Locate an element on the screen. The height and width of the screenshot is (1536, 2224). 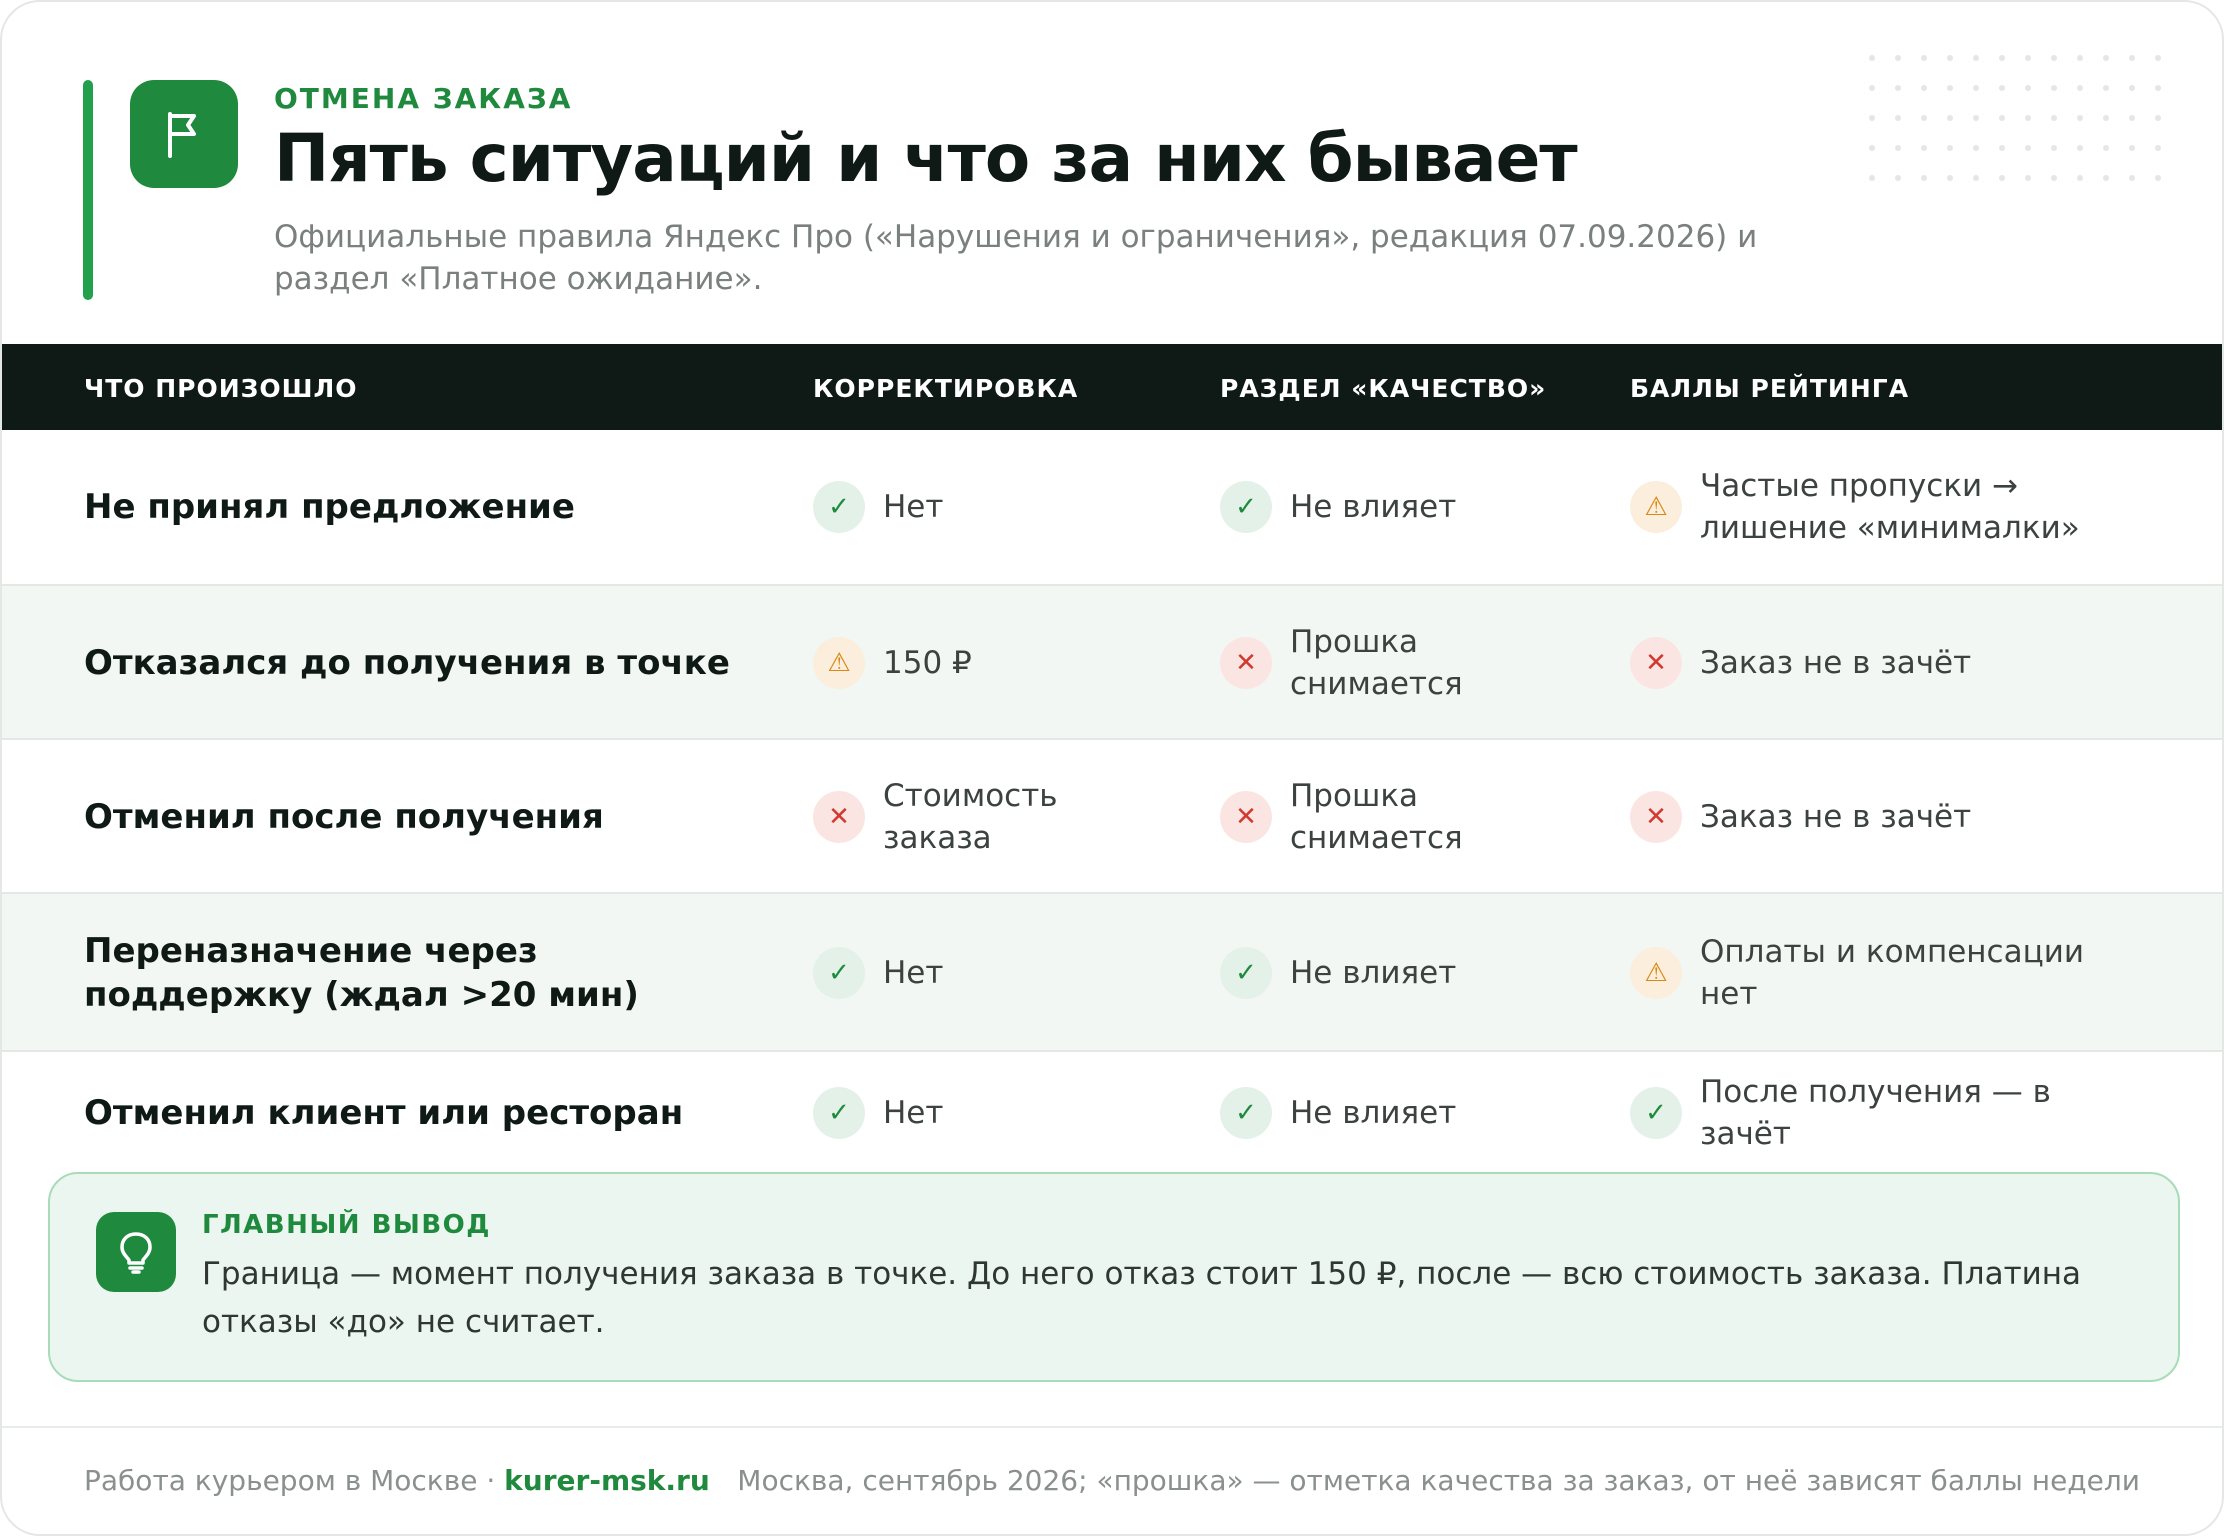
flag-icon is located at coordinates (182, 135).